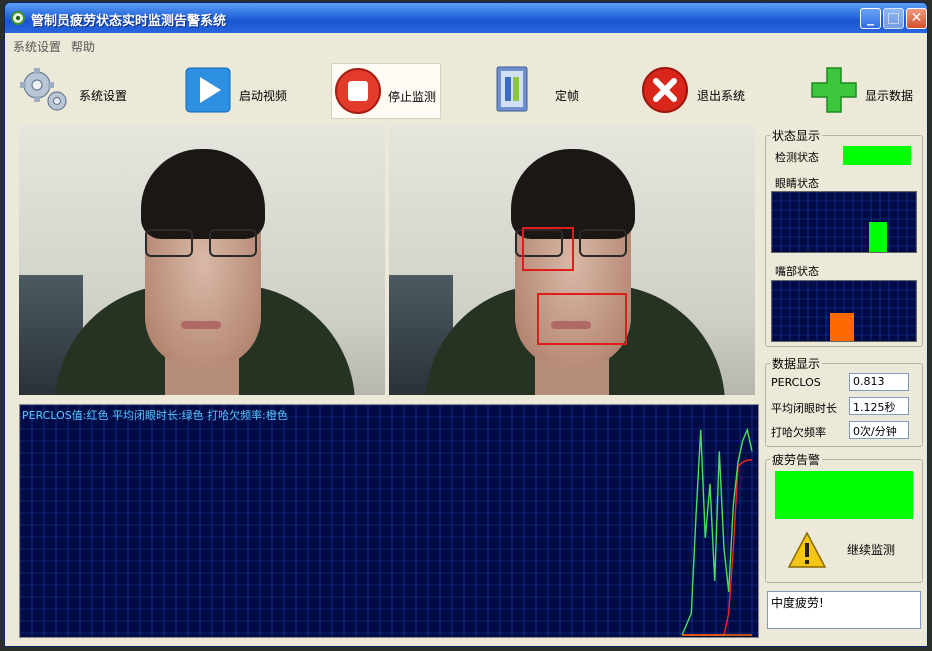 This screenshot has width=932, height=651. I want to click on maximize-button: □, so click(893, 18).